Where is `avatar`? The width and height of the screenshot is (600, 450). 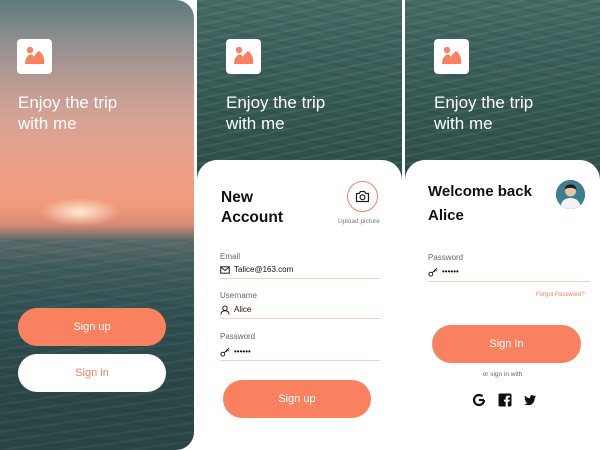 avatar is located at coordinates (570, 194).